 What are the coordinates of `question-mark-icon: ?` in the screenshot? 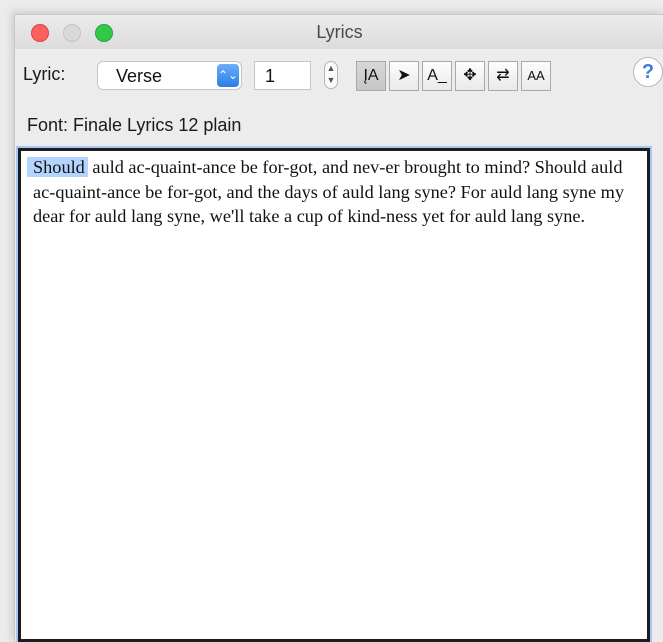 It's located at (648, 72).